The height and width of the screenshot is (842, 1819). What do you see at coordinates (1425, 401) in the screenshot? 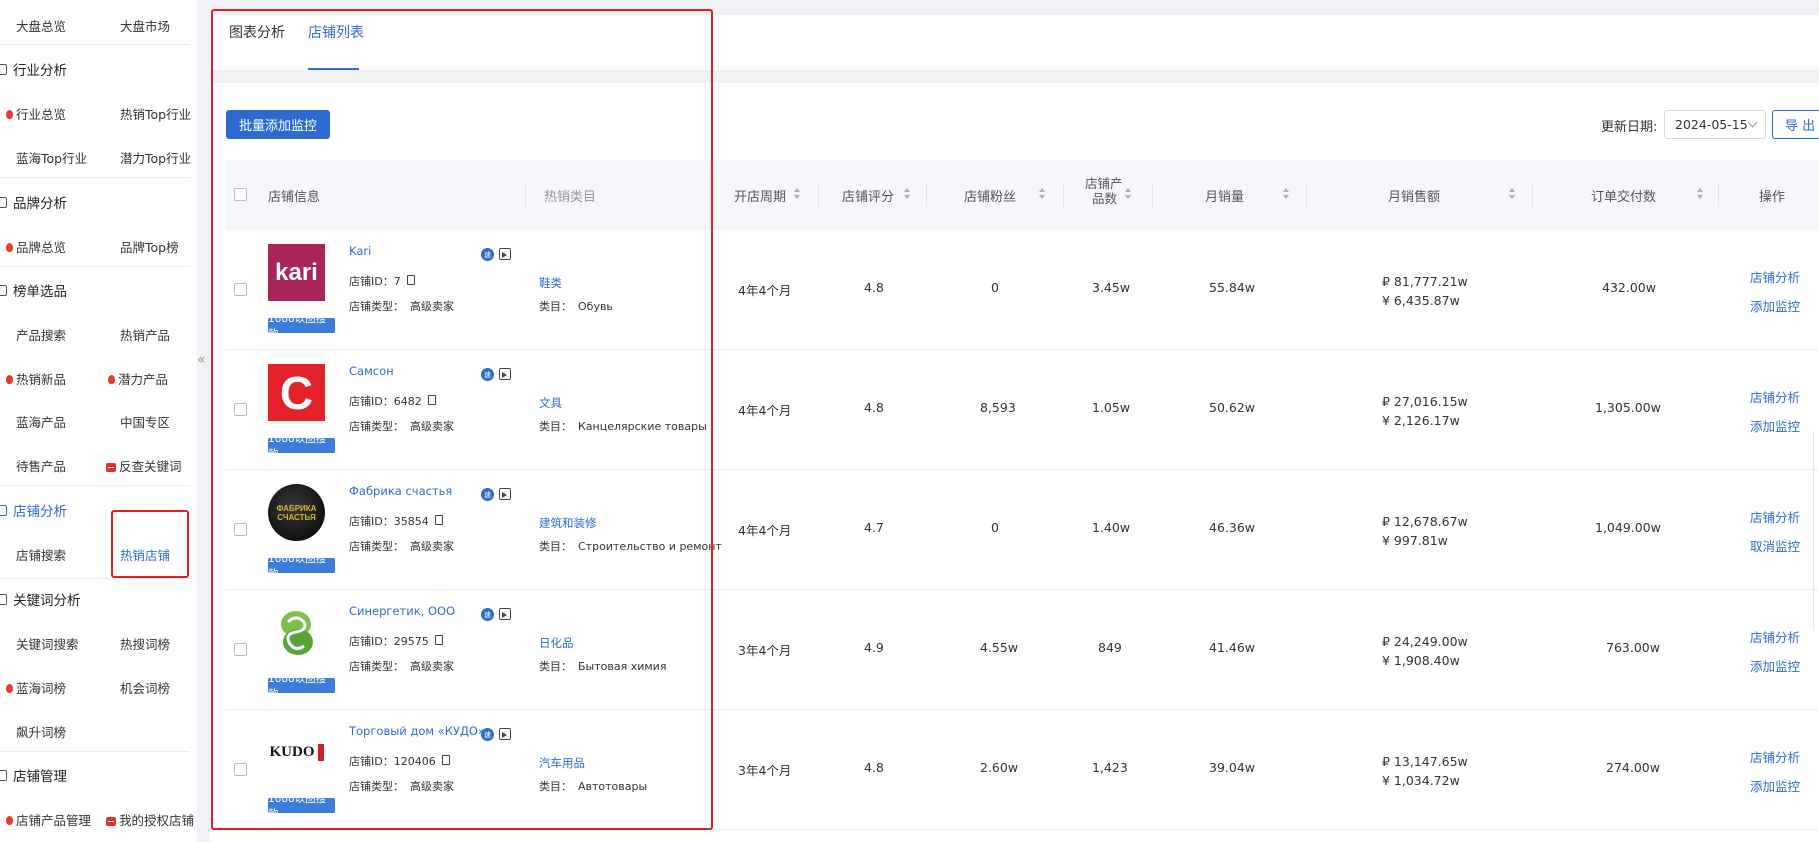
I see `revenue-rub: ₽ 27,016.15w` at bounding box center [1425, 401].